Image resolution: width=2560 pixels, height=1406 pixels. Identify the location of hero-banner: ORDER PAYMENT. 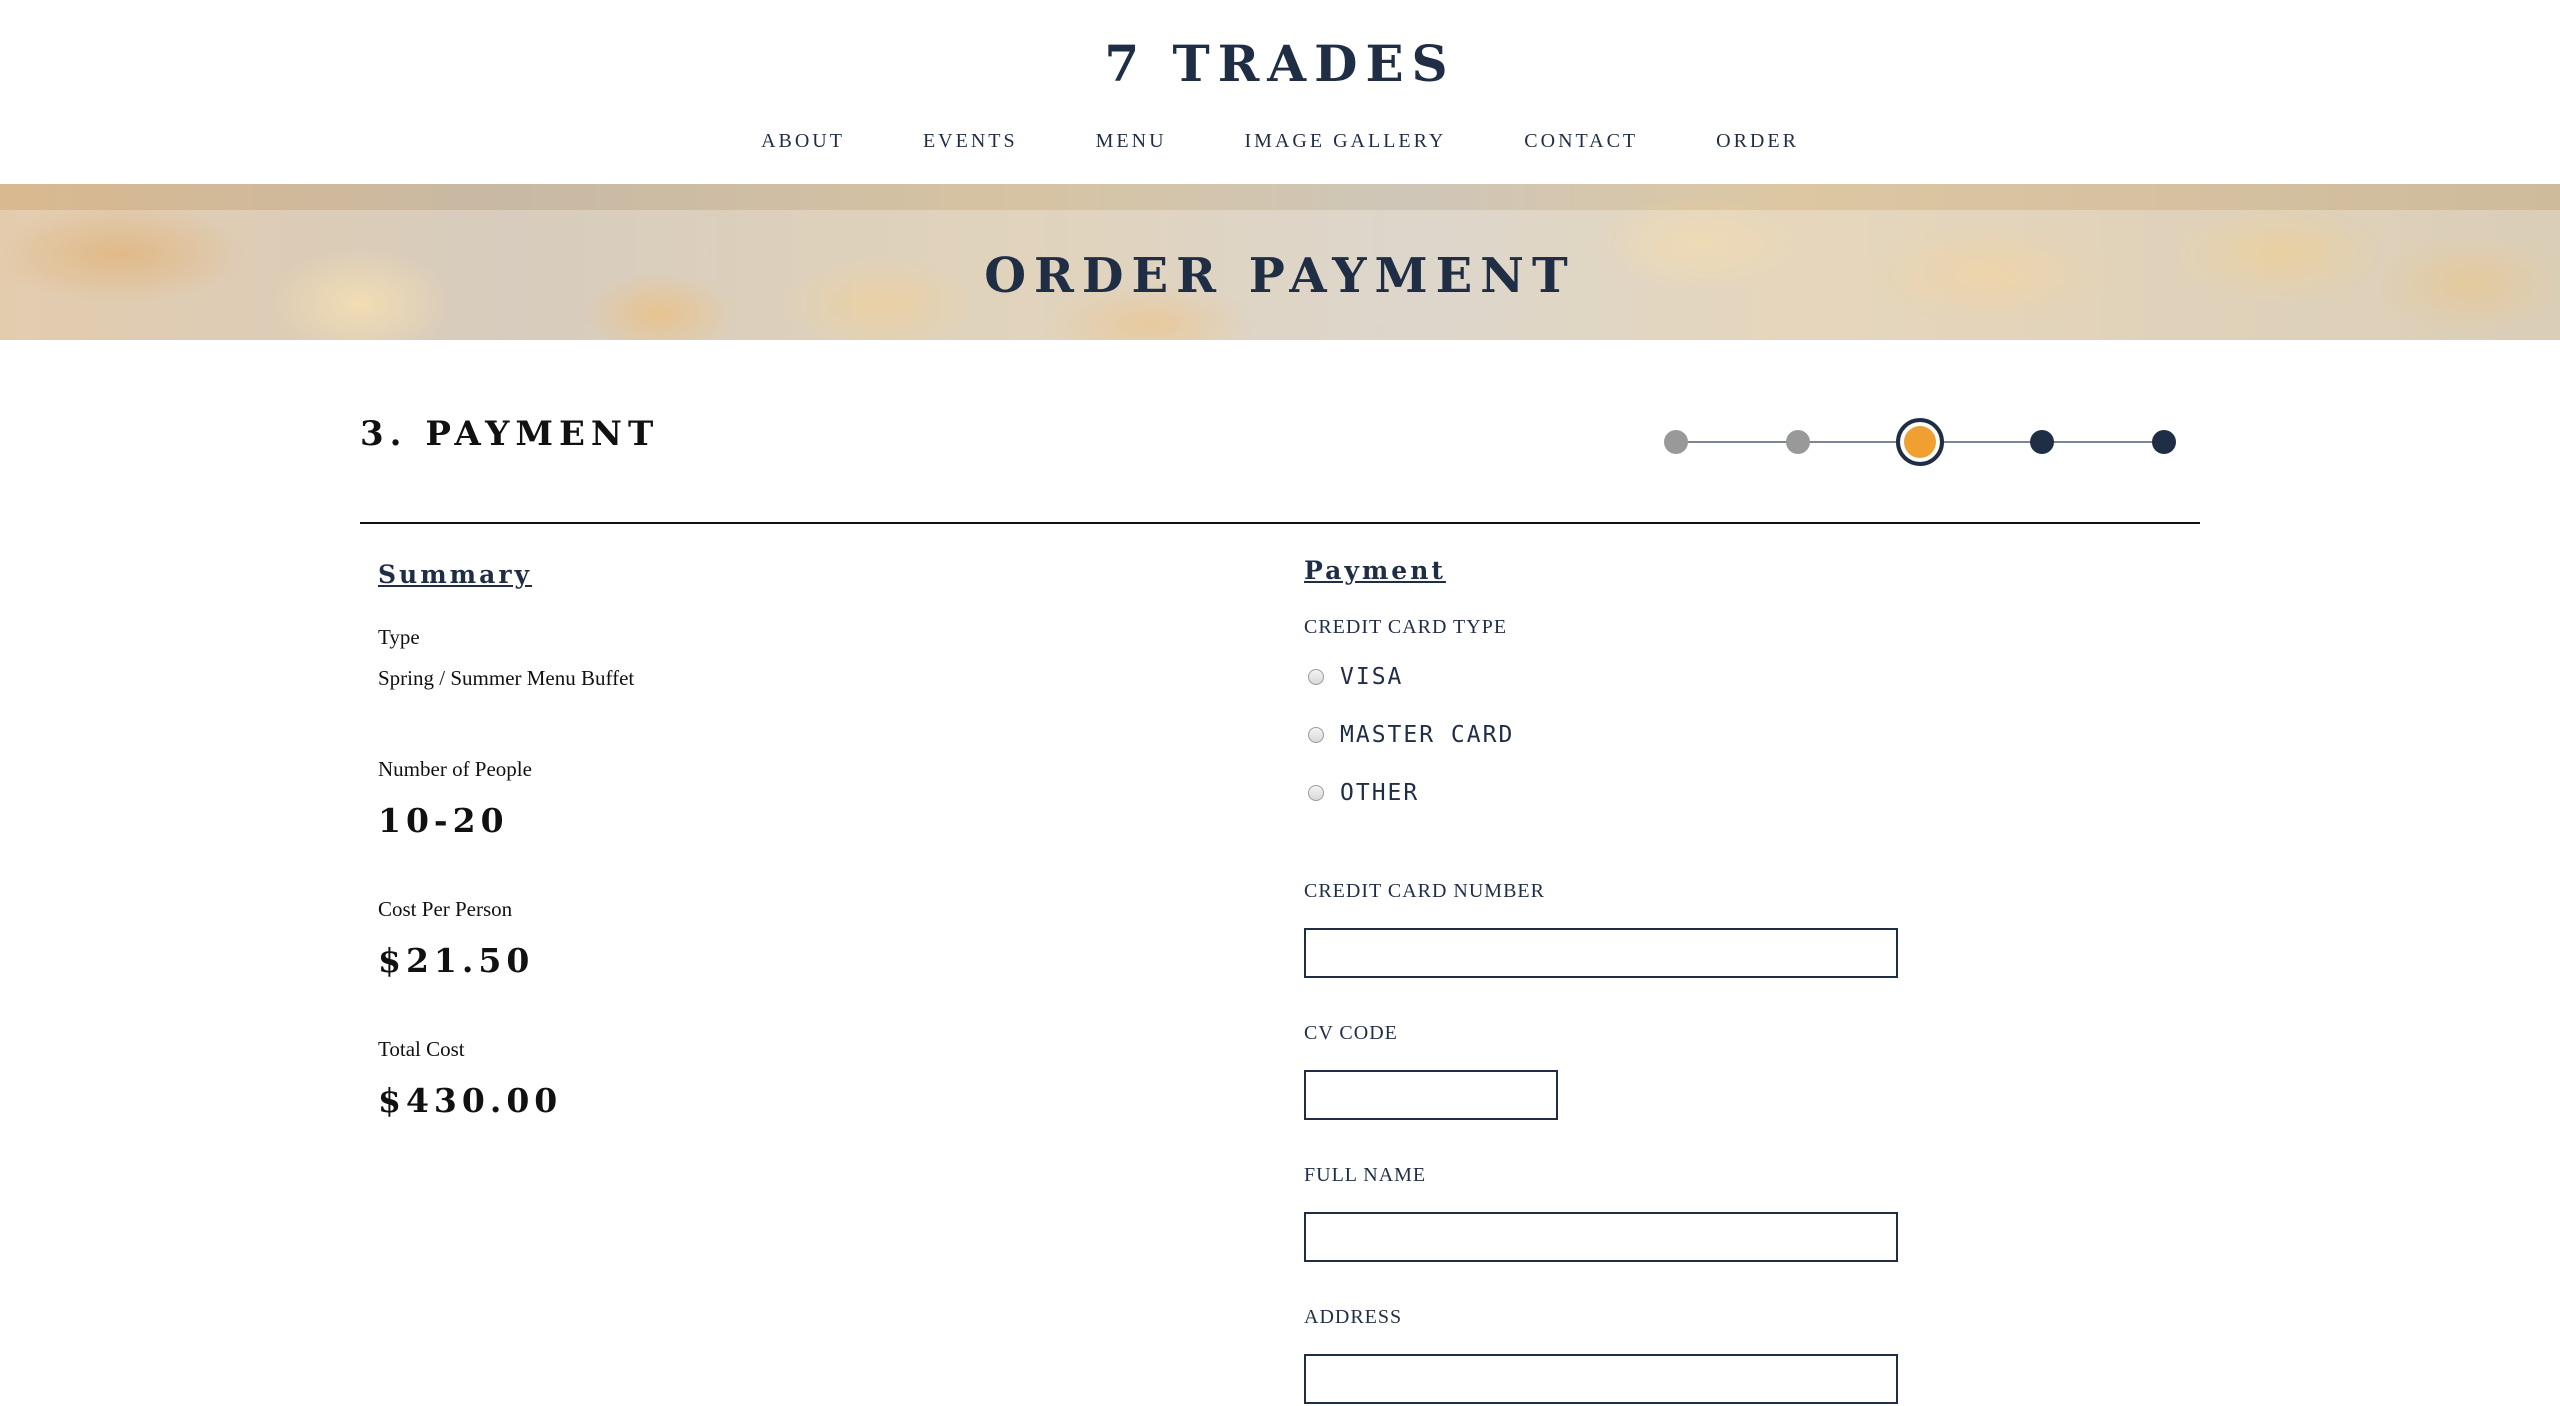
(1280, 262).